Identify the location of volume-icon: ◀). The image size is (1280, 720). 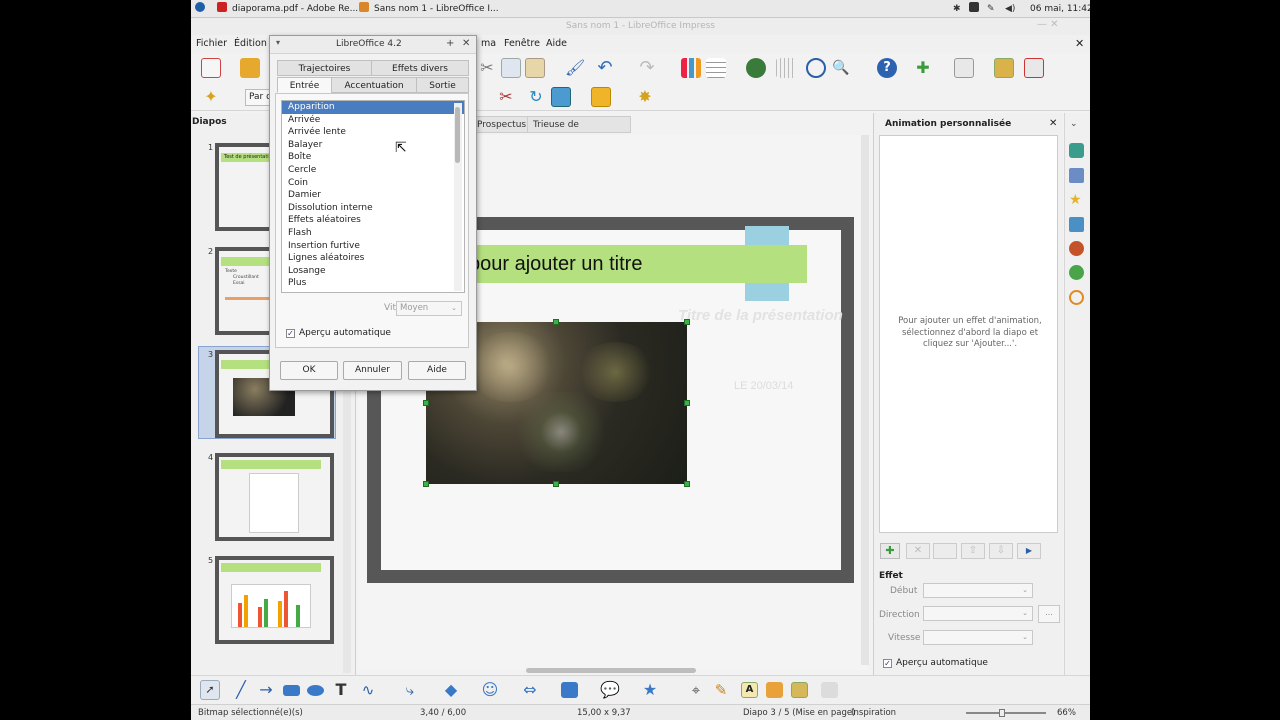
(1010, 9).